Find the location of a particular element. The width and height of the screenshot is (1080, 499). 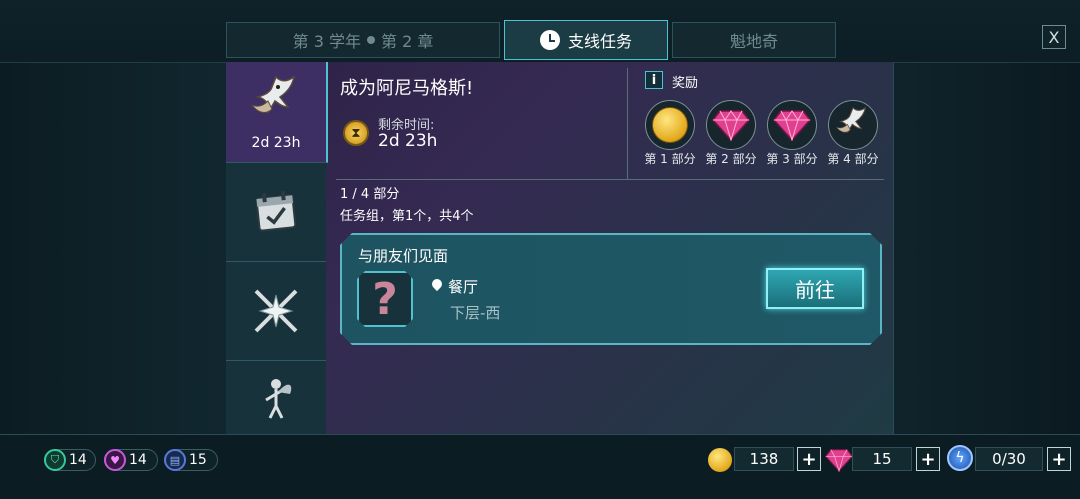

knowledge-value: 15 is located at coordinates (198, 460).